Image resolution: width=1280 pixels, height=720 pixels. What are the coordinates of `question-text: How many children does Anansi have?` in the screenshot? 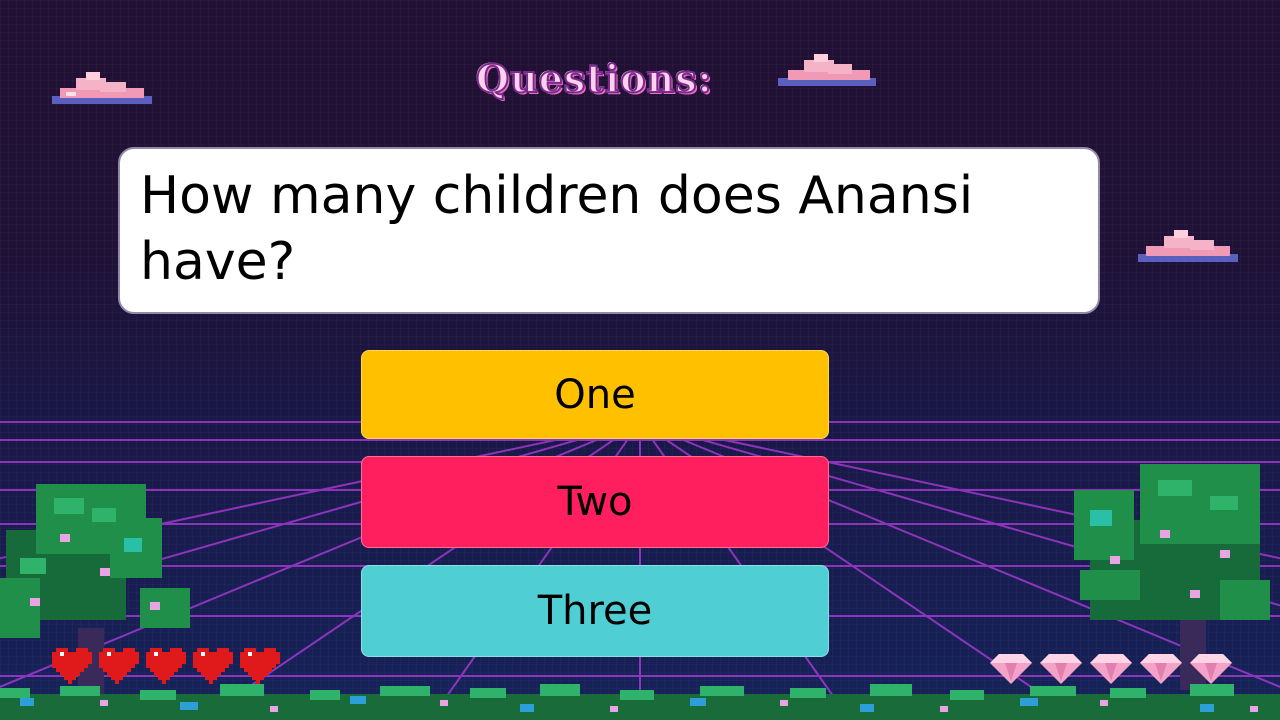 It's located at (557, 229).